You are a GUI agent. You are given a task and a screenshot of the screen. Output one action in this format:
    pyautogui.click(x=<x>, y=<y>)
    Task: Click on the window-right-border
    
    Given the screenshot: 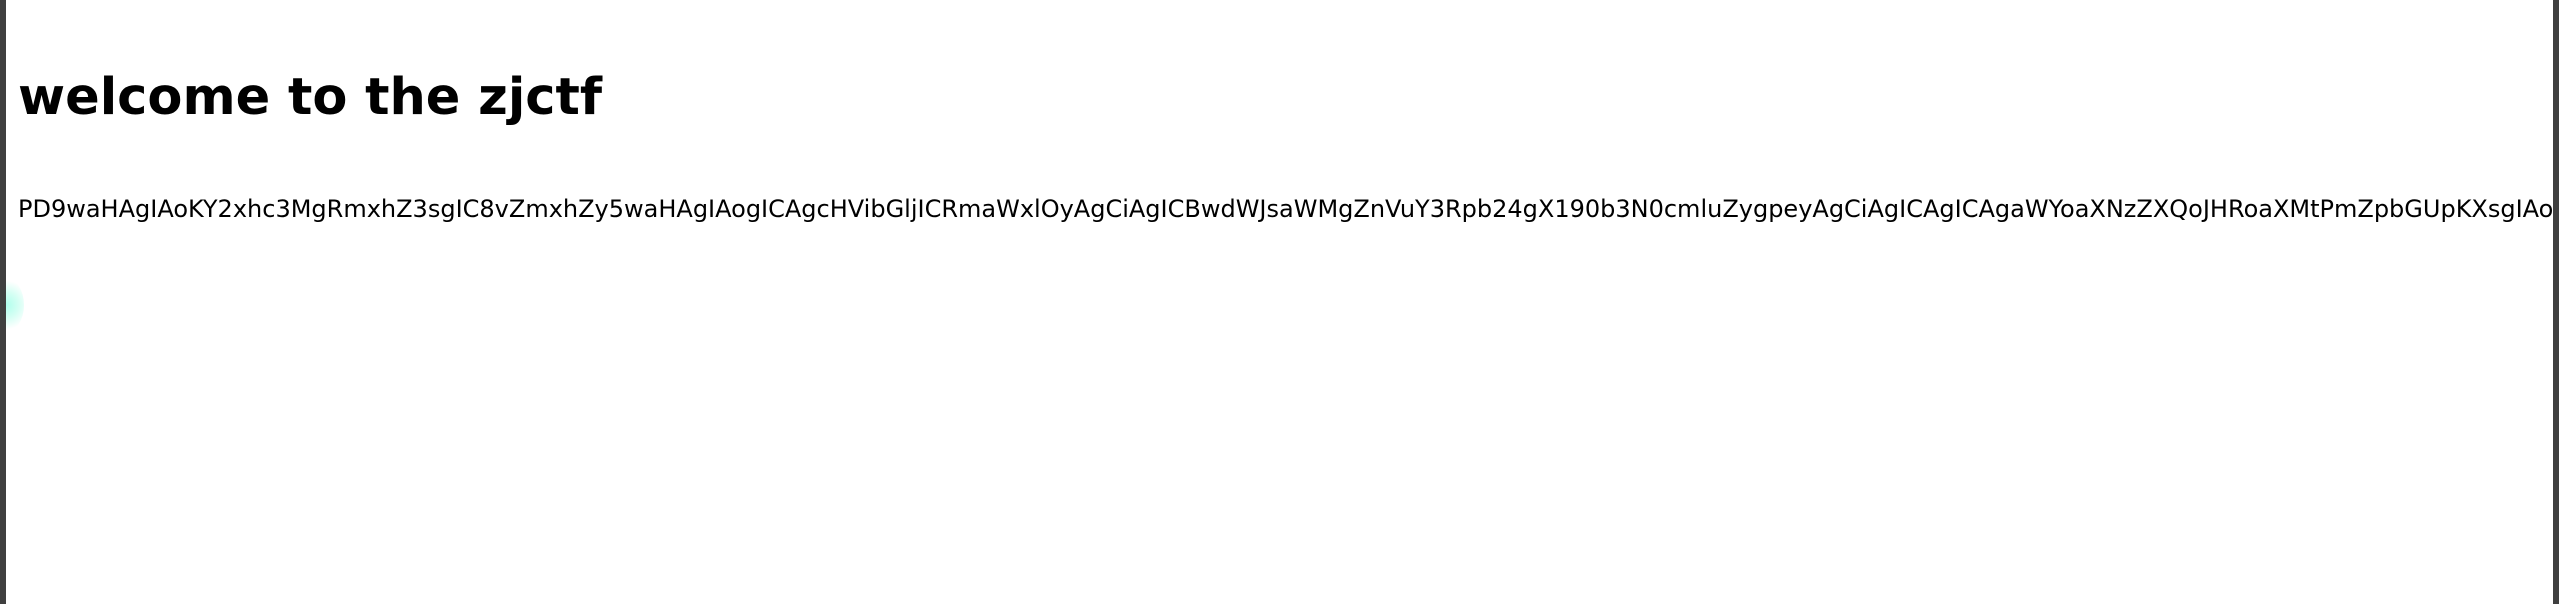 What is the action you would take?
    pyautogui.click(x=2556, y=302)
    